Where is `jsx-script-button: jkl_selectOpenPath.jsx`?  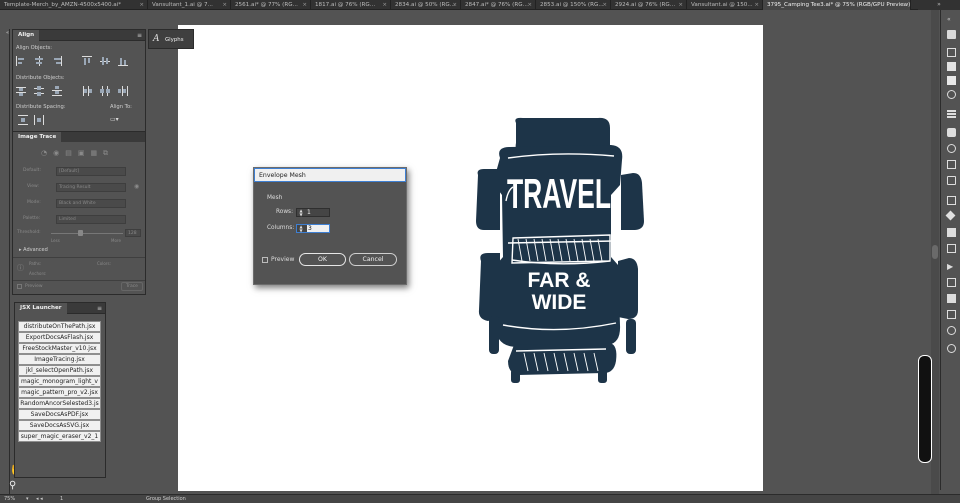
jsx-script-button: jkl_selectOpenPath.jsx is located at coordinates (59, 370).